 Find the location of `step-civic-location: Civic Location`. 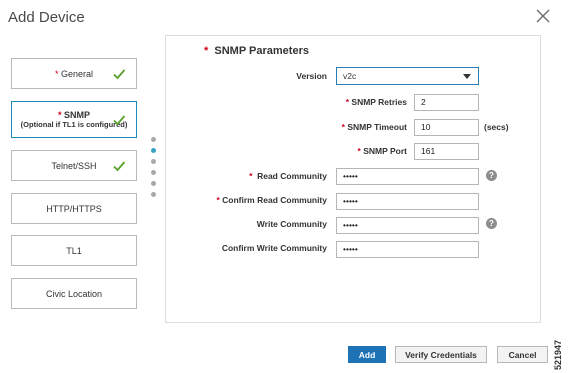

step-civic-location: Civic Location is located at coordinates (74, 293).